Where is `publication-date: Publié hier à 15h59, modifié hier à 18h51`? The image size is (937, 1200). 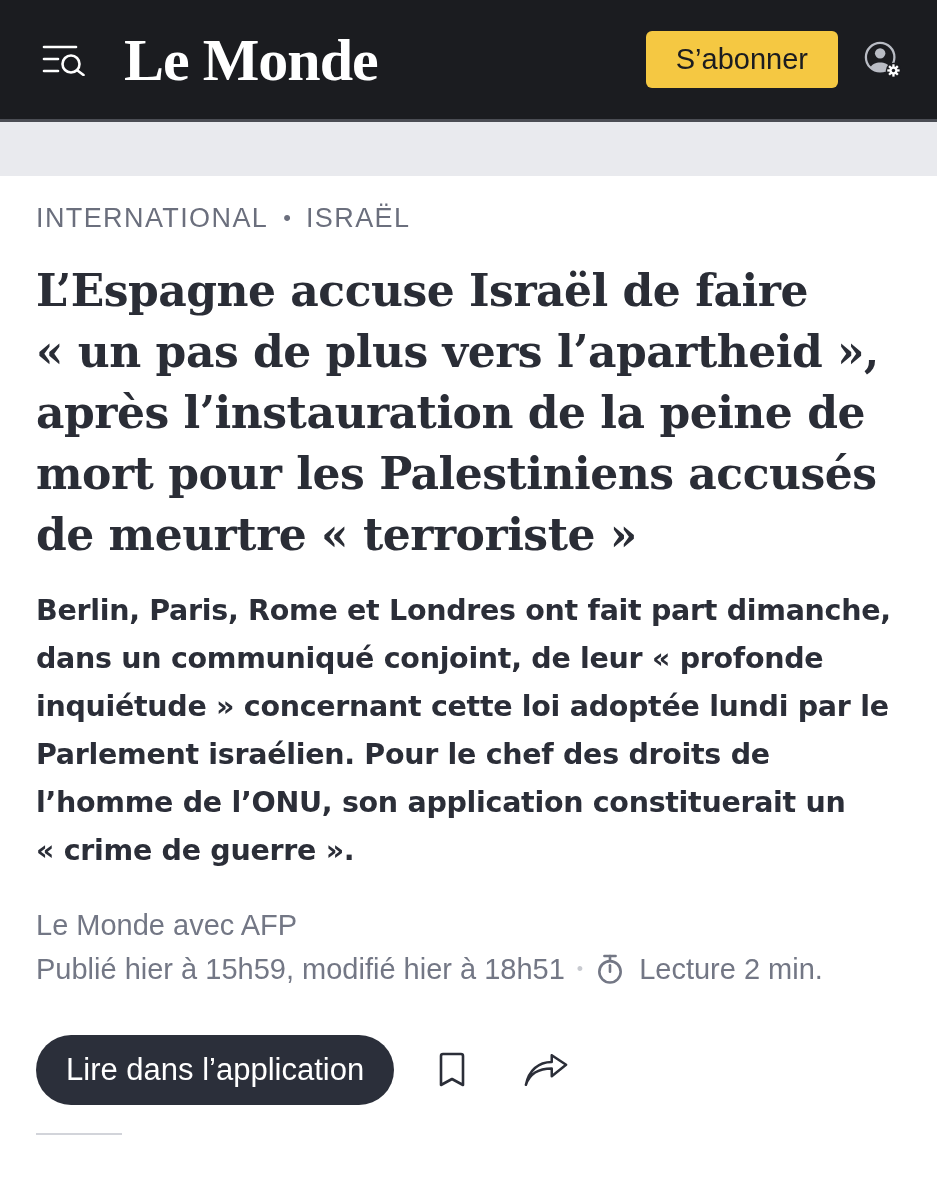
publication-date: Publié hier à 15h59, modifié hier à 18h51 is located at coordinates (300, 969).